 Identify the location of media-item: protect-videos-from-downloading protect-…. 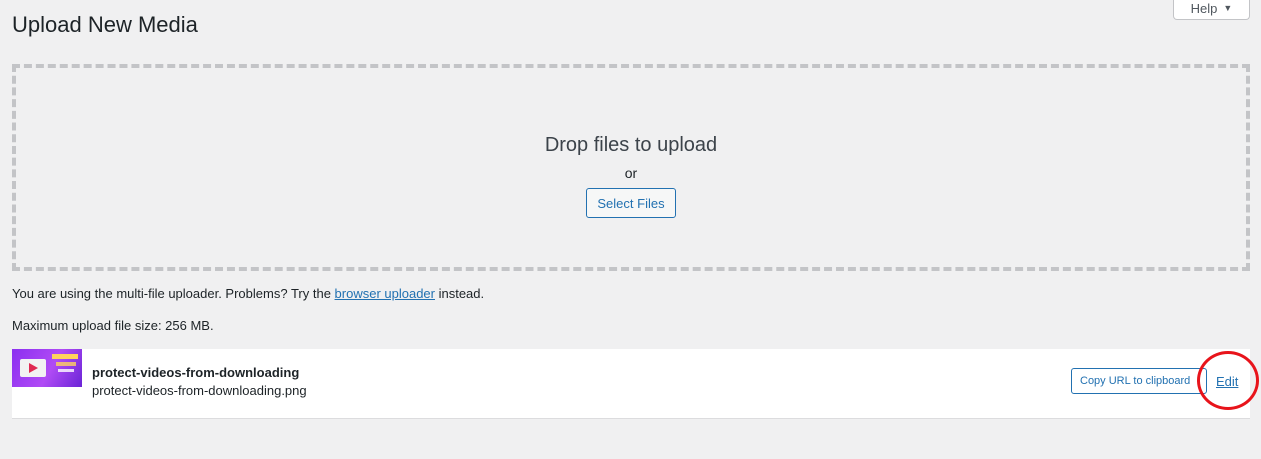
(631, 384).